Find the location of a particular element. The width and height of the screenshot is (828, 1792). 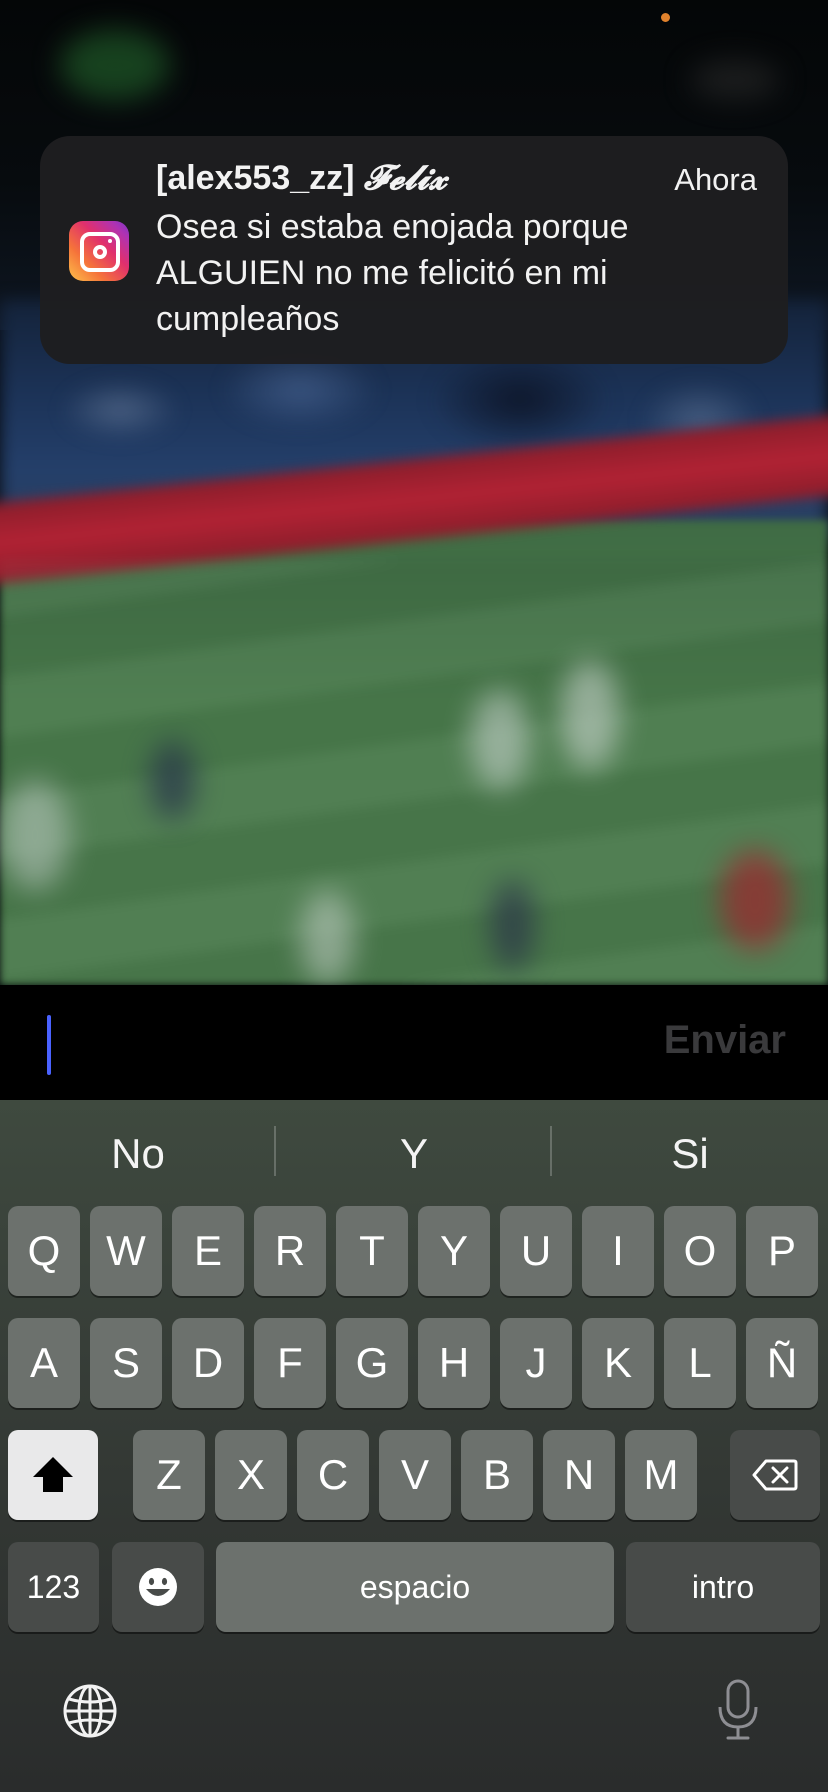

notification-time: Ahora is located at coordinates (715, 179).